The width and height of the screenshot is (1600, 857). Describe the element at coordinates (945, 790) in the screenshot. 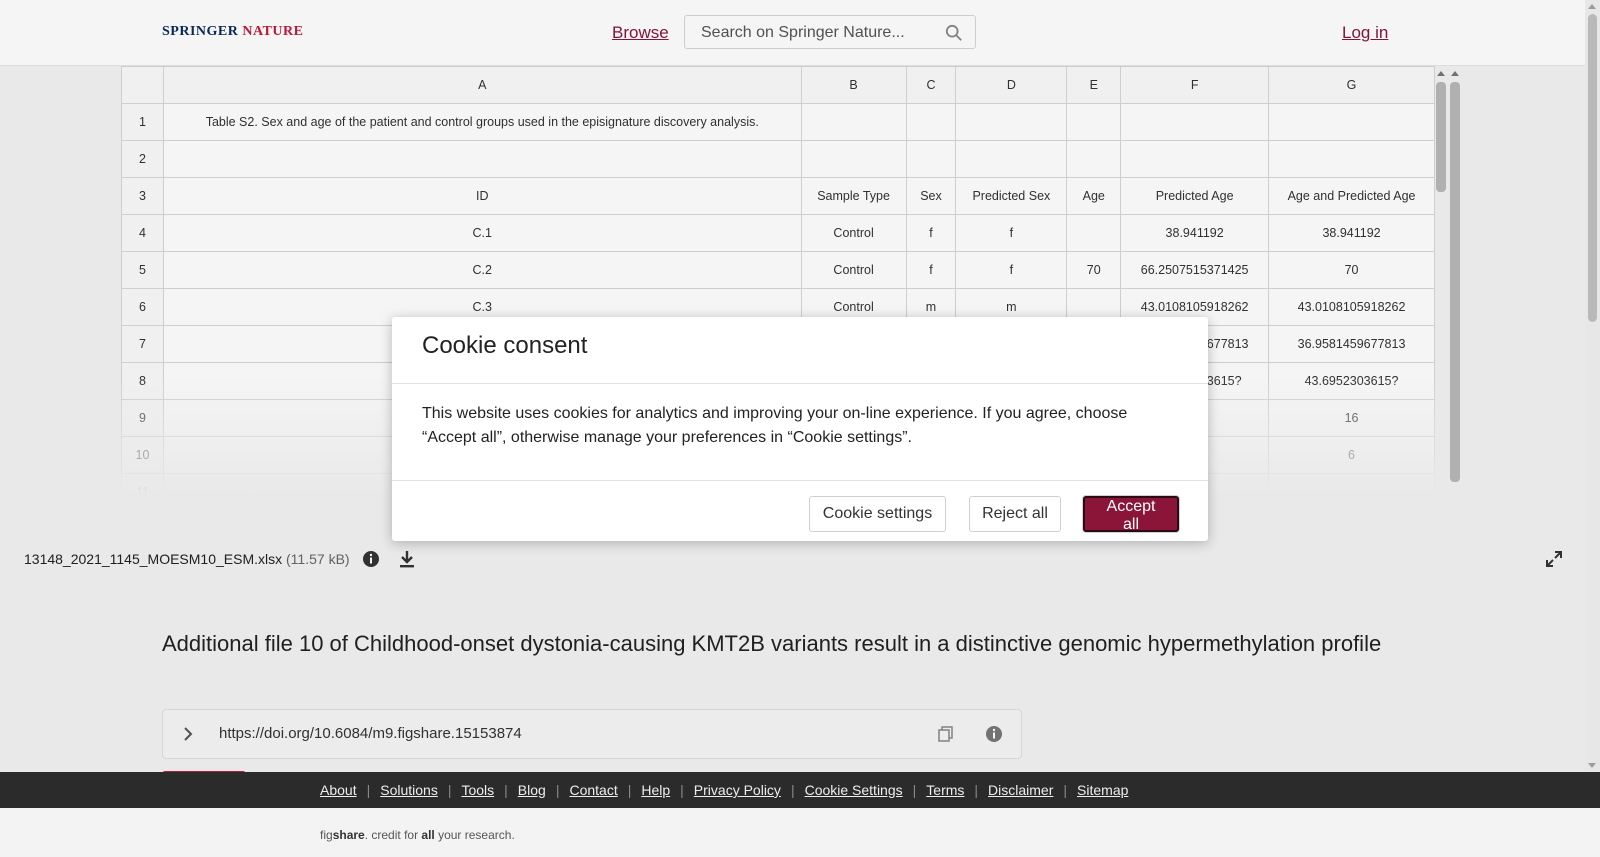

I see `footer-link: Terms` at that location.